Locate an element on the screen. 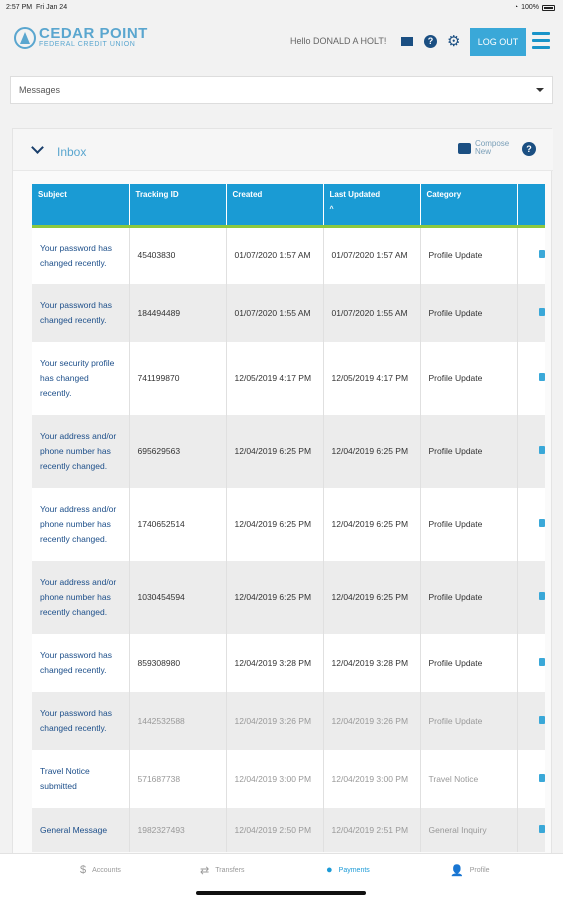  message-subject: Travel Notice submitted is located at coordinates (81, 779).